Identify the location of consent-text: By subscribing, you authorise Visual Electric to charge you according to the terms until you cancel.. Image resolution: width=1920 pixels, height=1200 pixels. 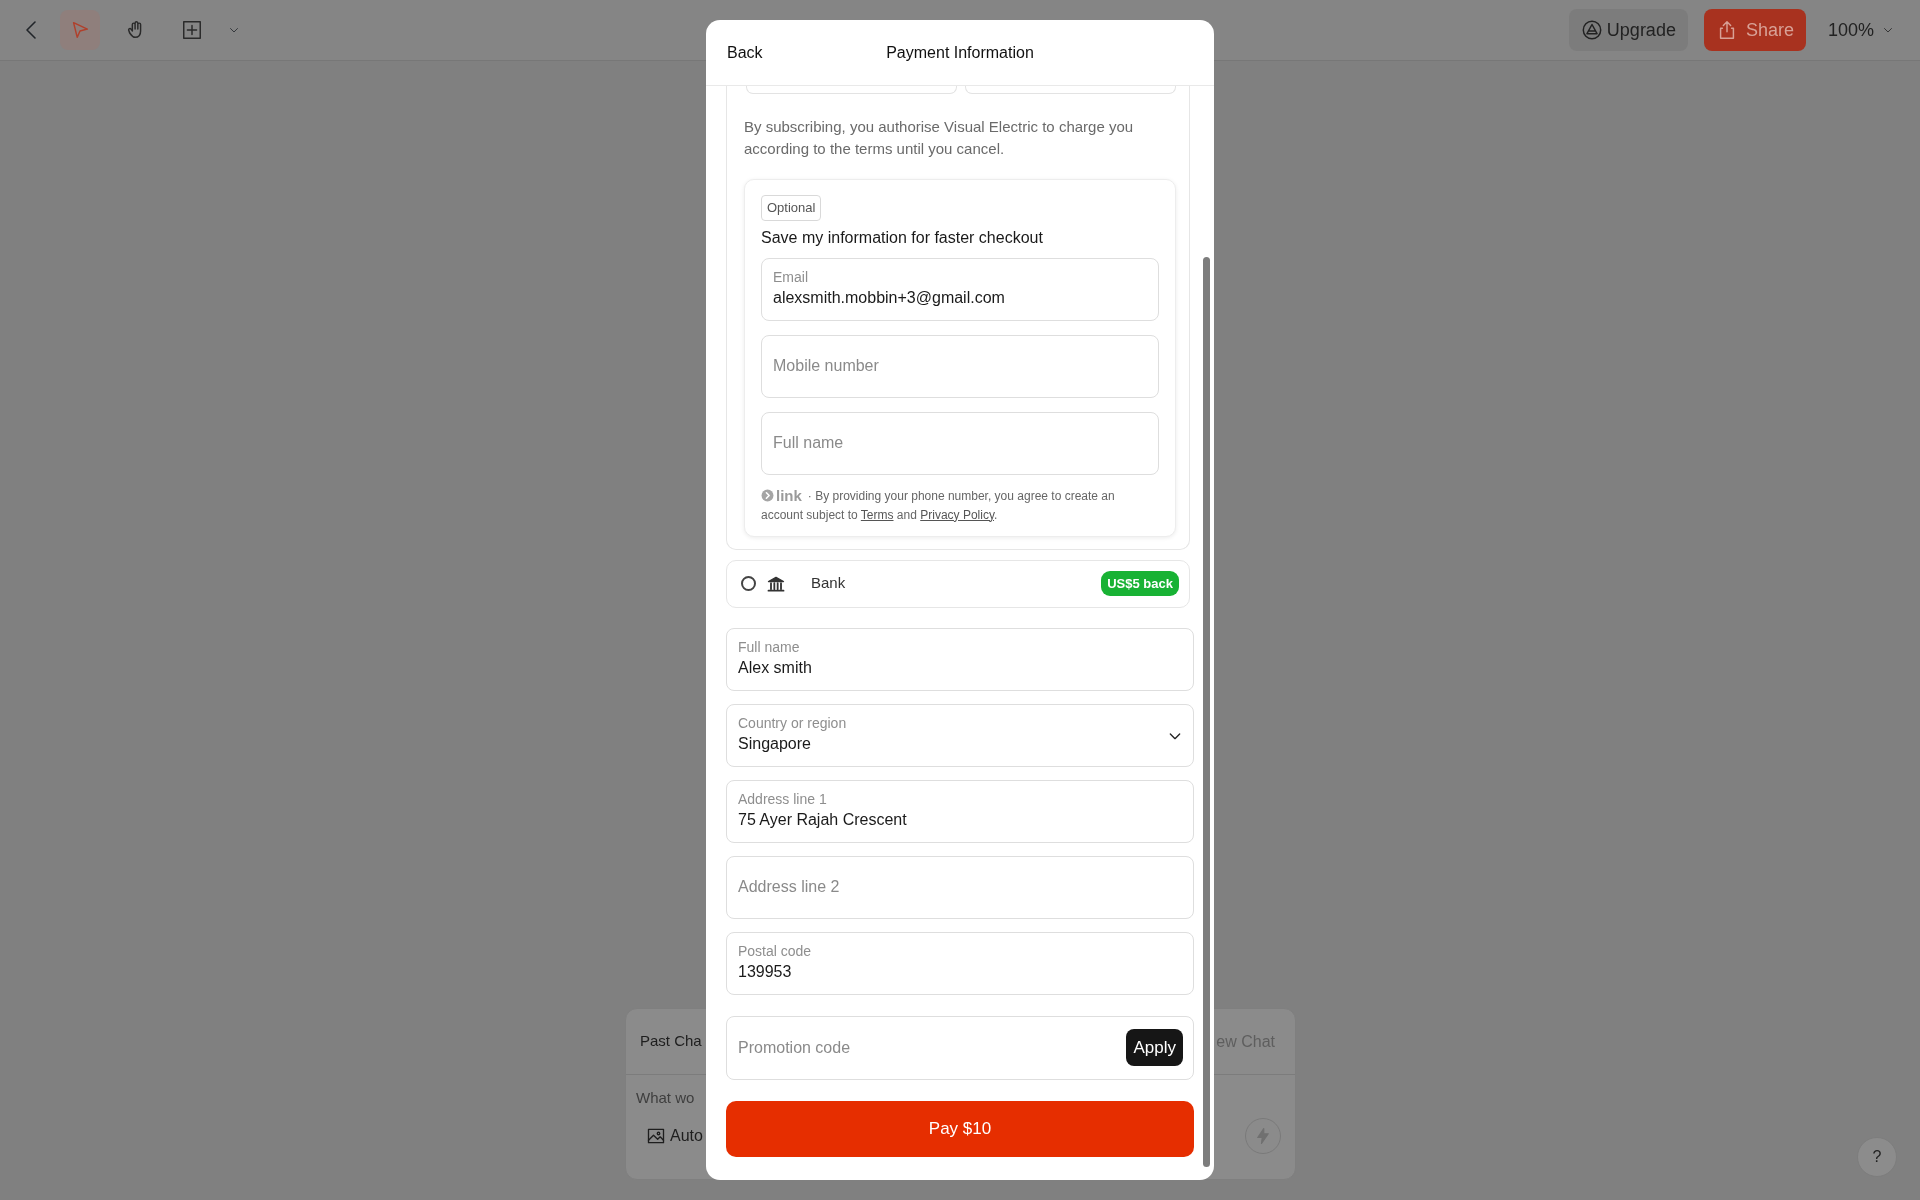
(939, 138).